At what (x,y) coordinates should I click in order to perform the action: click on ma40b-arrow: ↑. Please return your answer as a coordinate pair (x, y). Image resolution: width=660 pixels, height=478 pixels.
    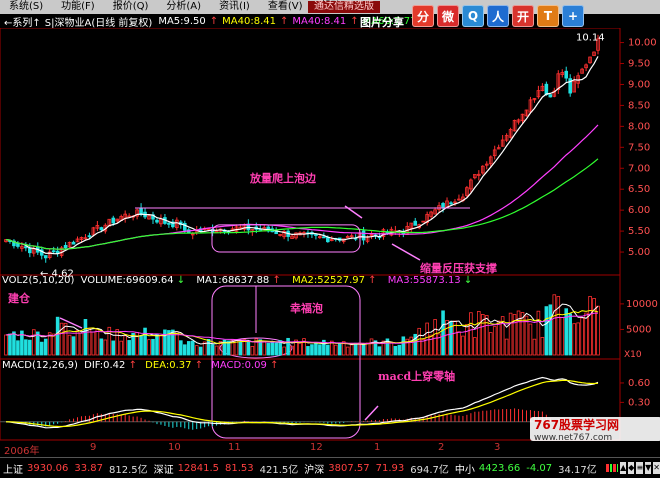
    Looking at the image, I should click on (354, 21).